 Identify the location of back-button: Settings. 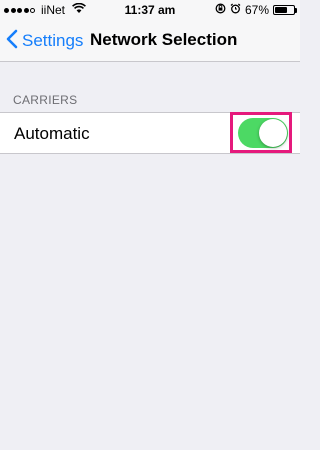
(44, 41).